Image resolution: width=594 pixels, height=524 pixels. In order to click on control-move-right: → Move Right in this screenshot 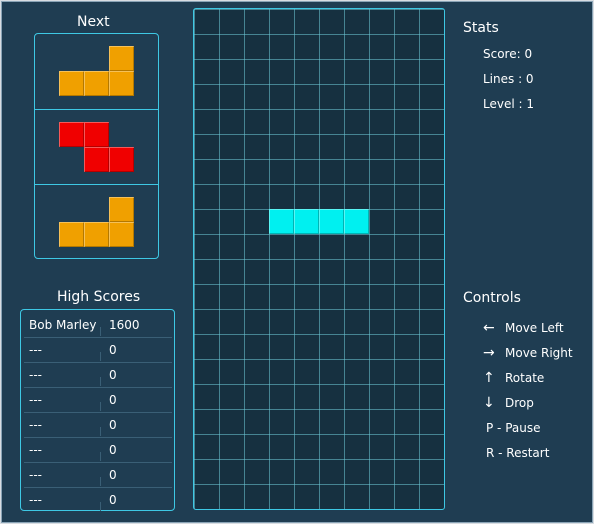, I will do `click(528, 353)`.